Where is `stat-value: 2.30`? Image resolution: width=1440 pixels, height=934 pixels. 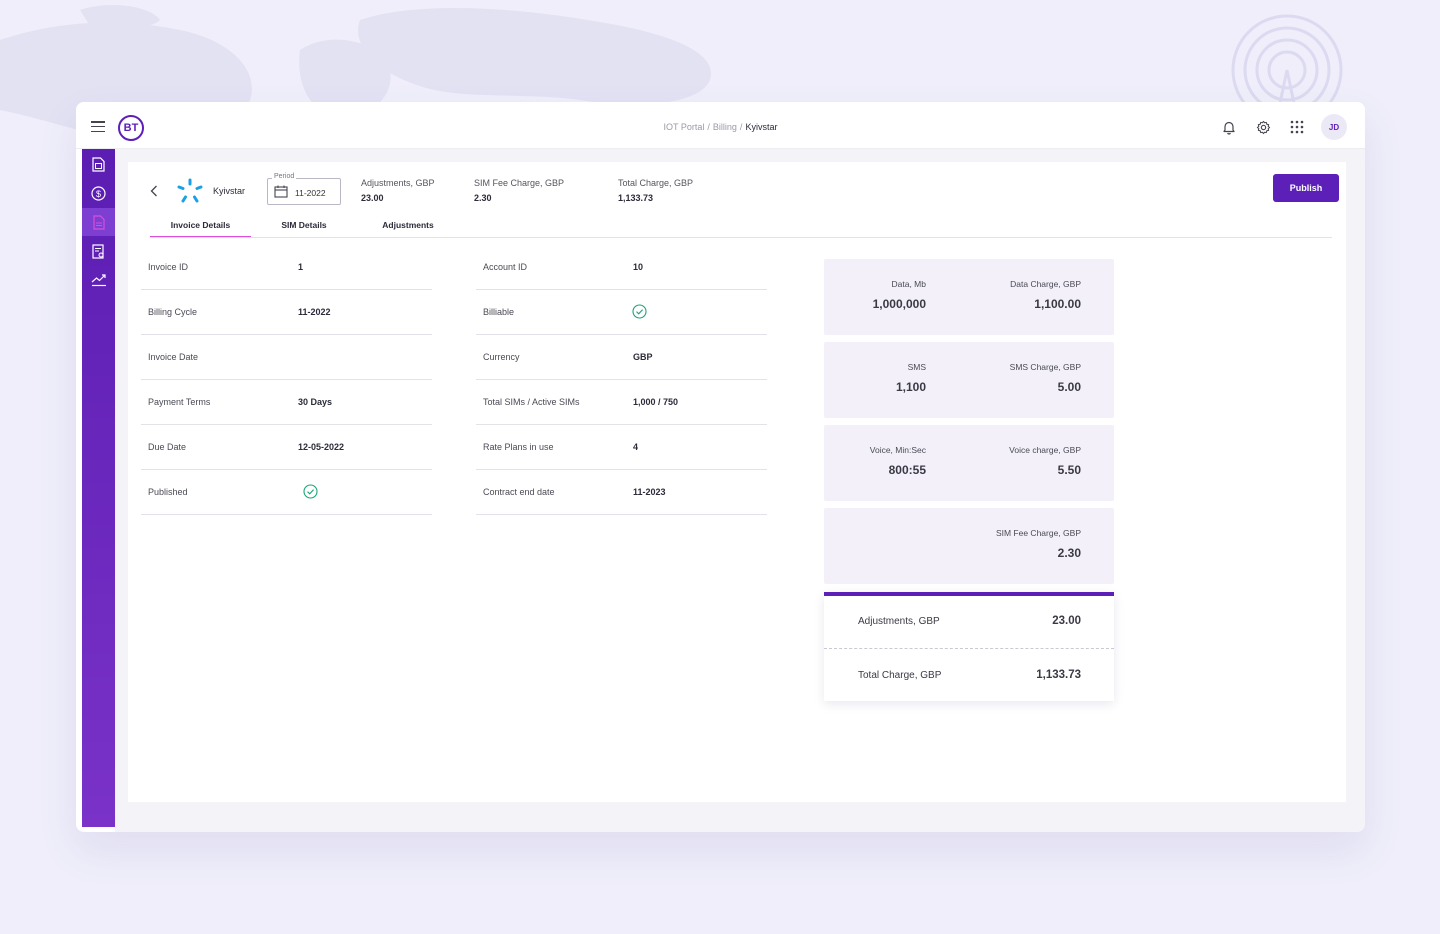
stat-value: 2.30 is located at coordinates (1069, 553).